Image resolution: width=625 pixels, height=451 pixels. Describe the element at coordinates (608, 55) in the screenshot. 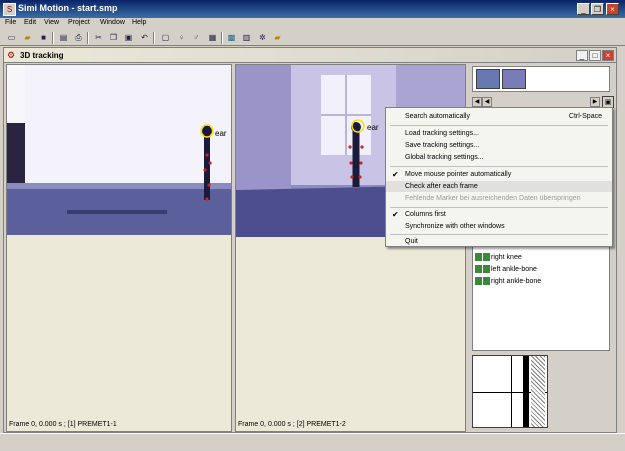

I see `child-close-button: ×` at that location.